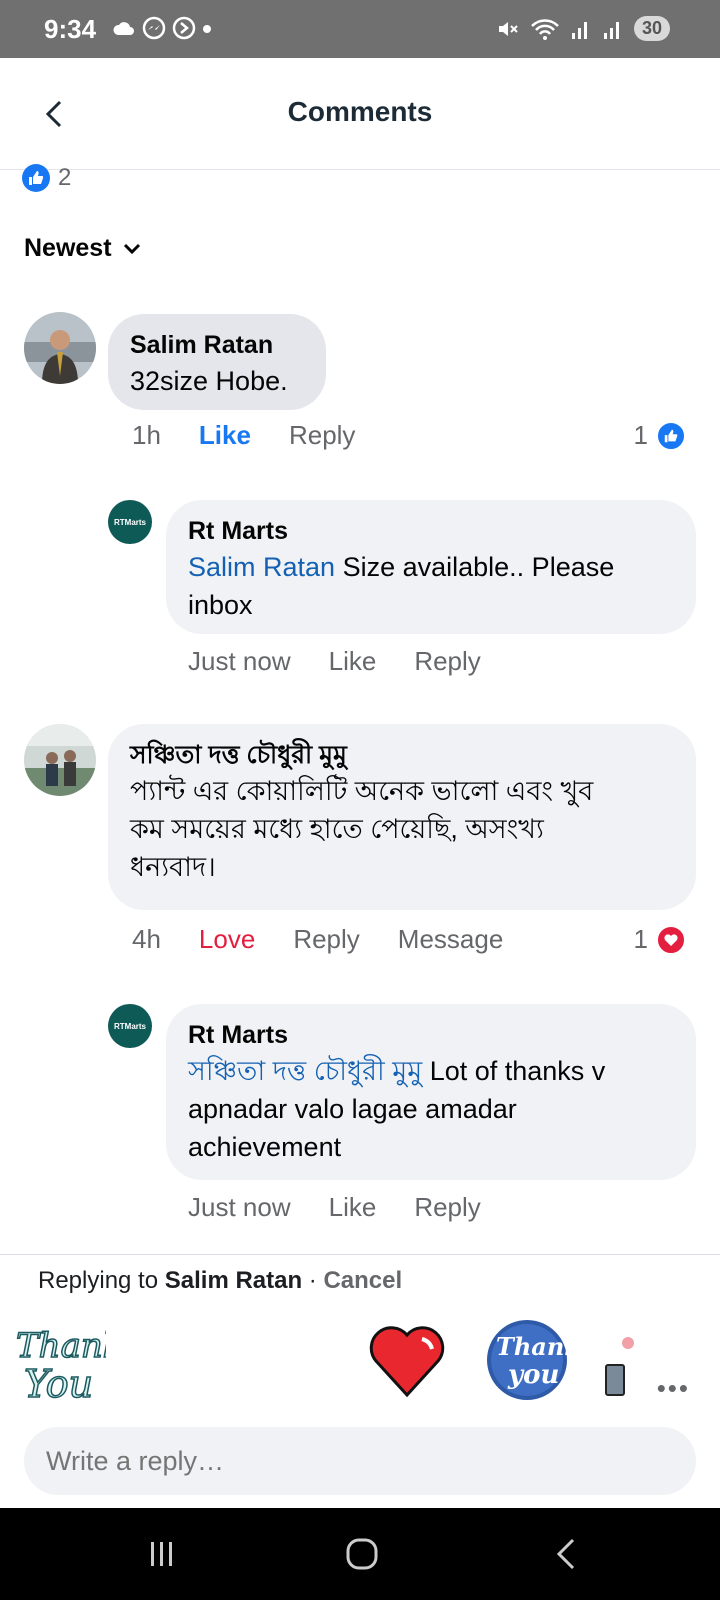  I want to click on thank-you-badge-sticker: Thank you, so click(527, 1360).